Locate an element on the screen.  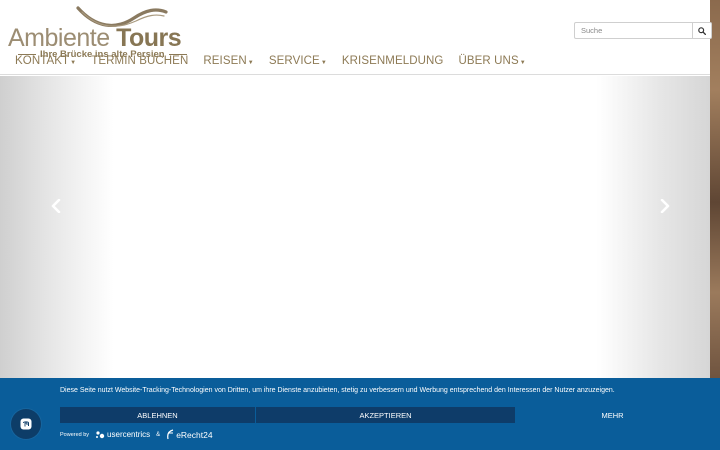
usercentrics-logo: usercentrics is located at coordinates (122, 434).